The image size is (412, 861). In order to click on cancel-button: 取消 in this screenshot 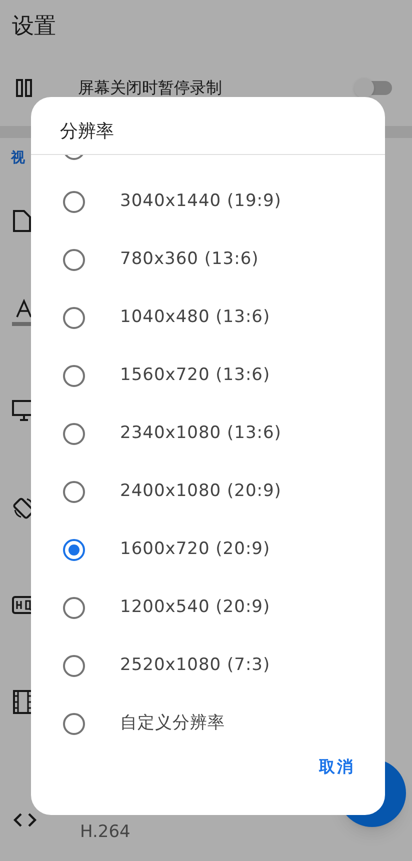, I will do `click(337, 767)`.